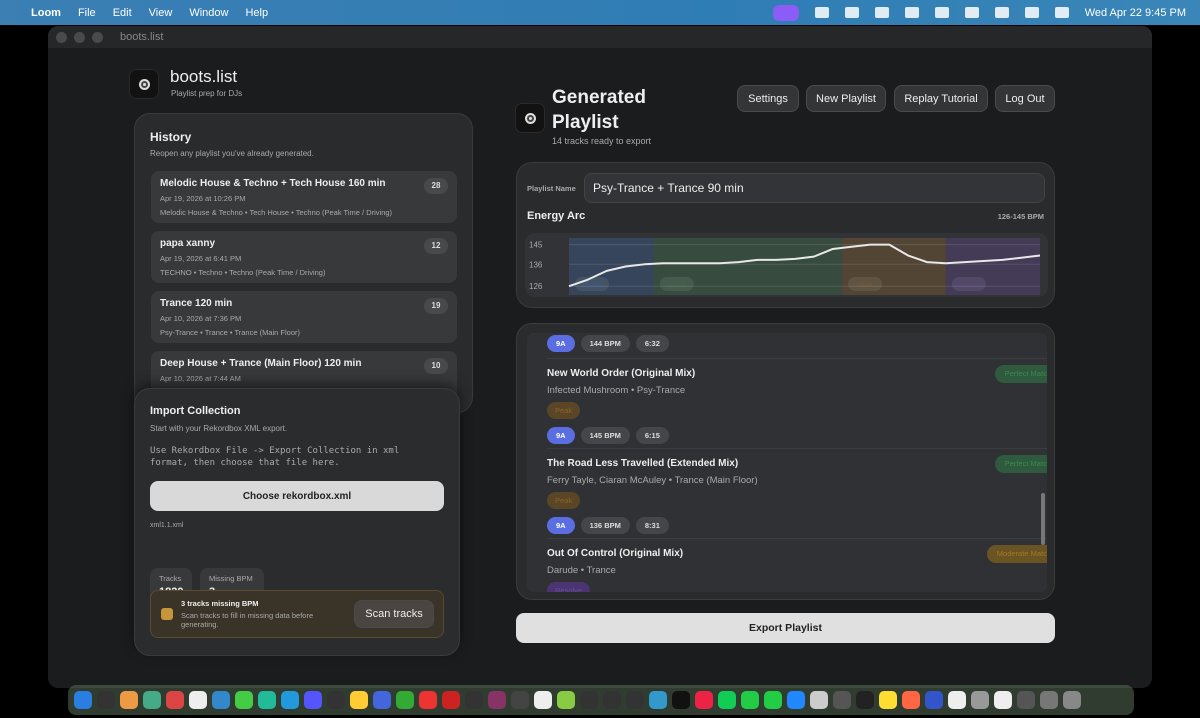  Describe the element at coordinates (814, 188) in the screenshot. I see `playlist-name-input: Psy-Trance + Trance 90 min` at that location.